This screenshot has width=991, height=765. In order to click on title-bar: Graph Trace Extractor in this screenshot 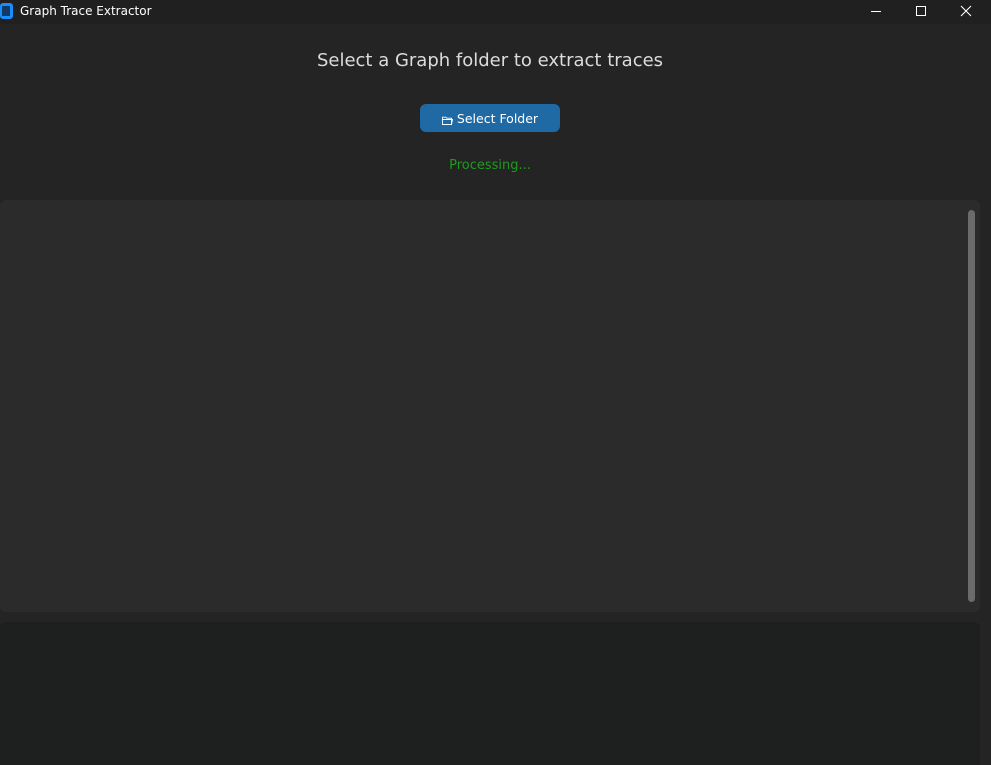, I will do `click(495, 12)`.